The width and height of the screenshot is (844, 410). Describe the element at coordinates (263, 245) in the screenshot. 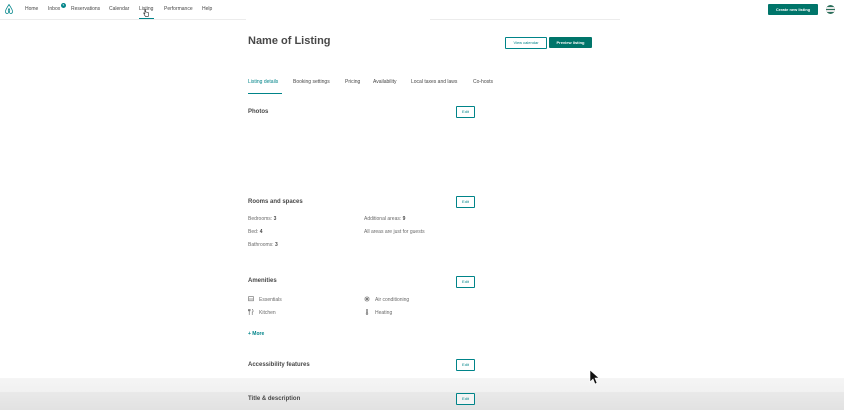

I see `bathrooms-info: Bathrooms: 3` at that location.